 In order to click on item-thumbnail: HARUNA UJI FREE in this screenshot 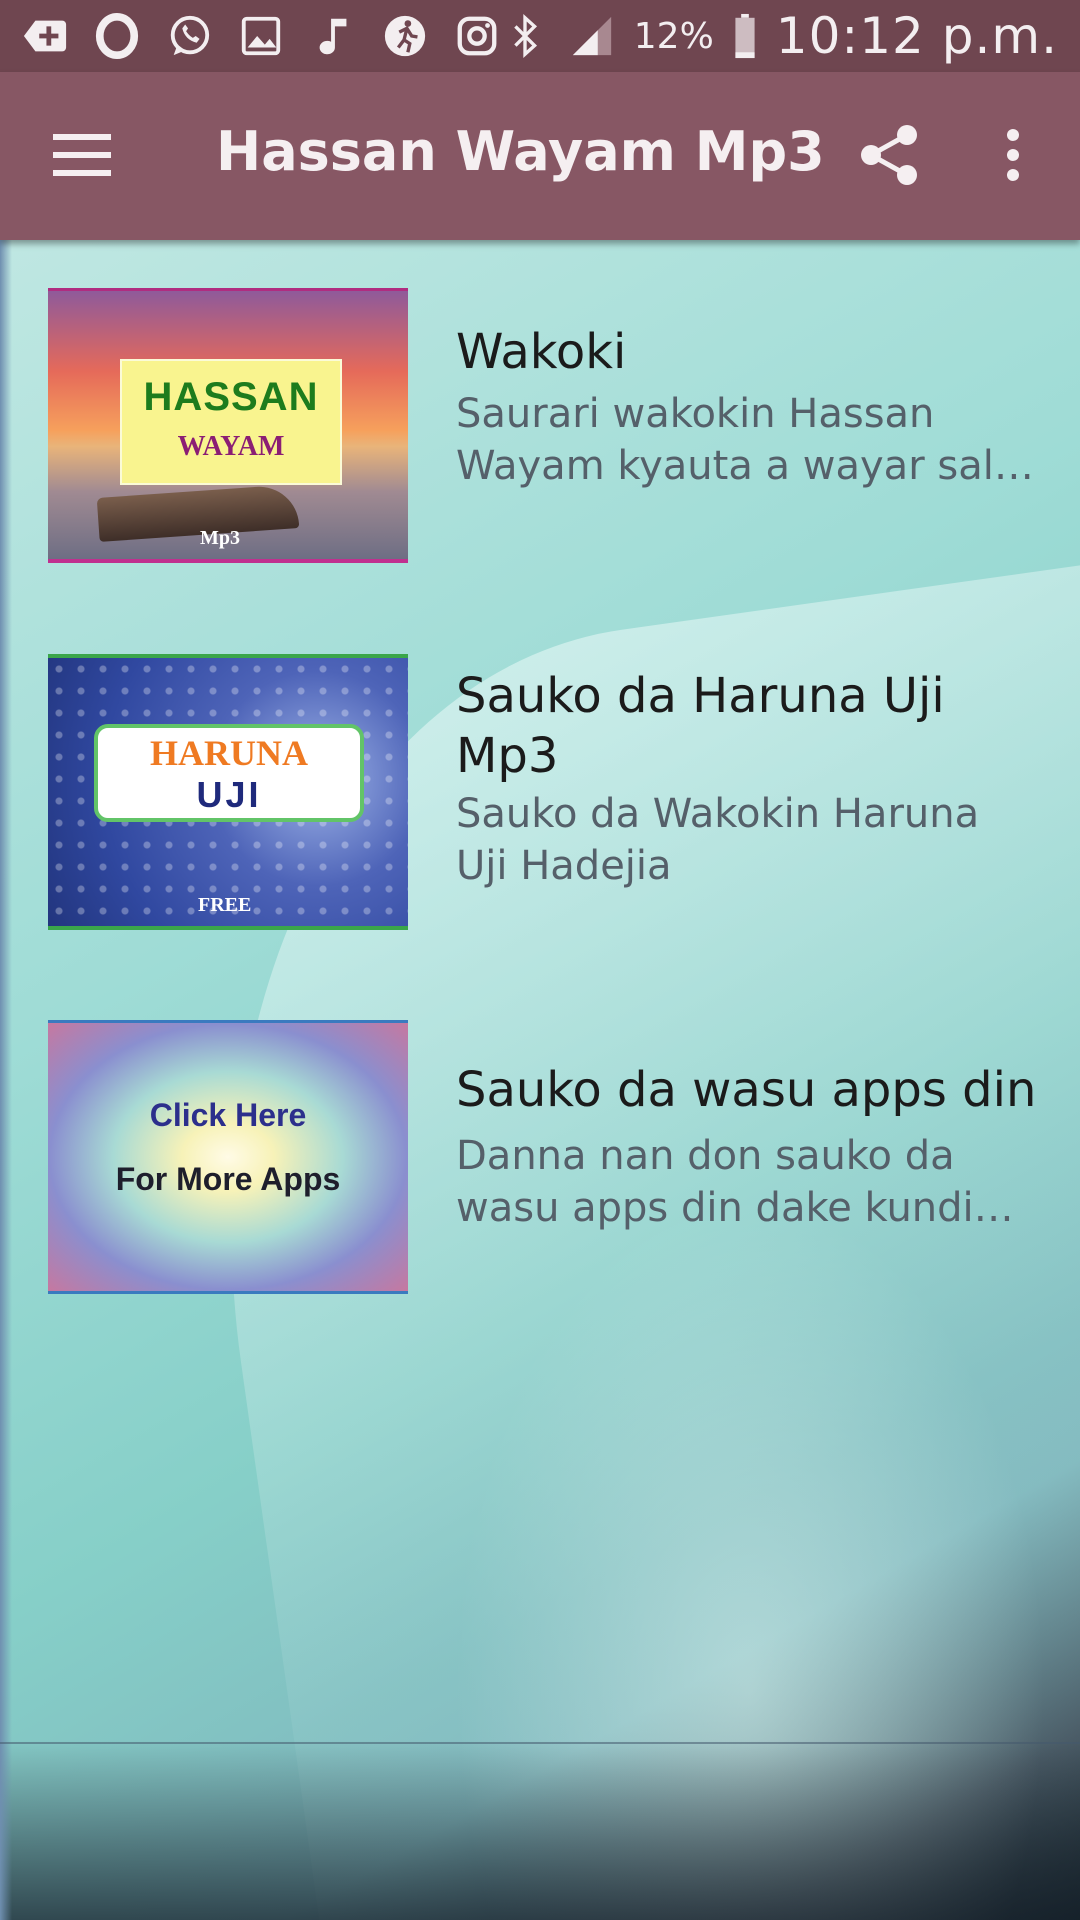, I will do `click(228, 792)`.